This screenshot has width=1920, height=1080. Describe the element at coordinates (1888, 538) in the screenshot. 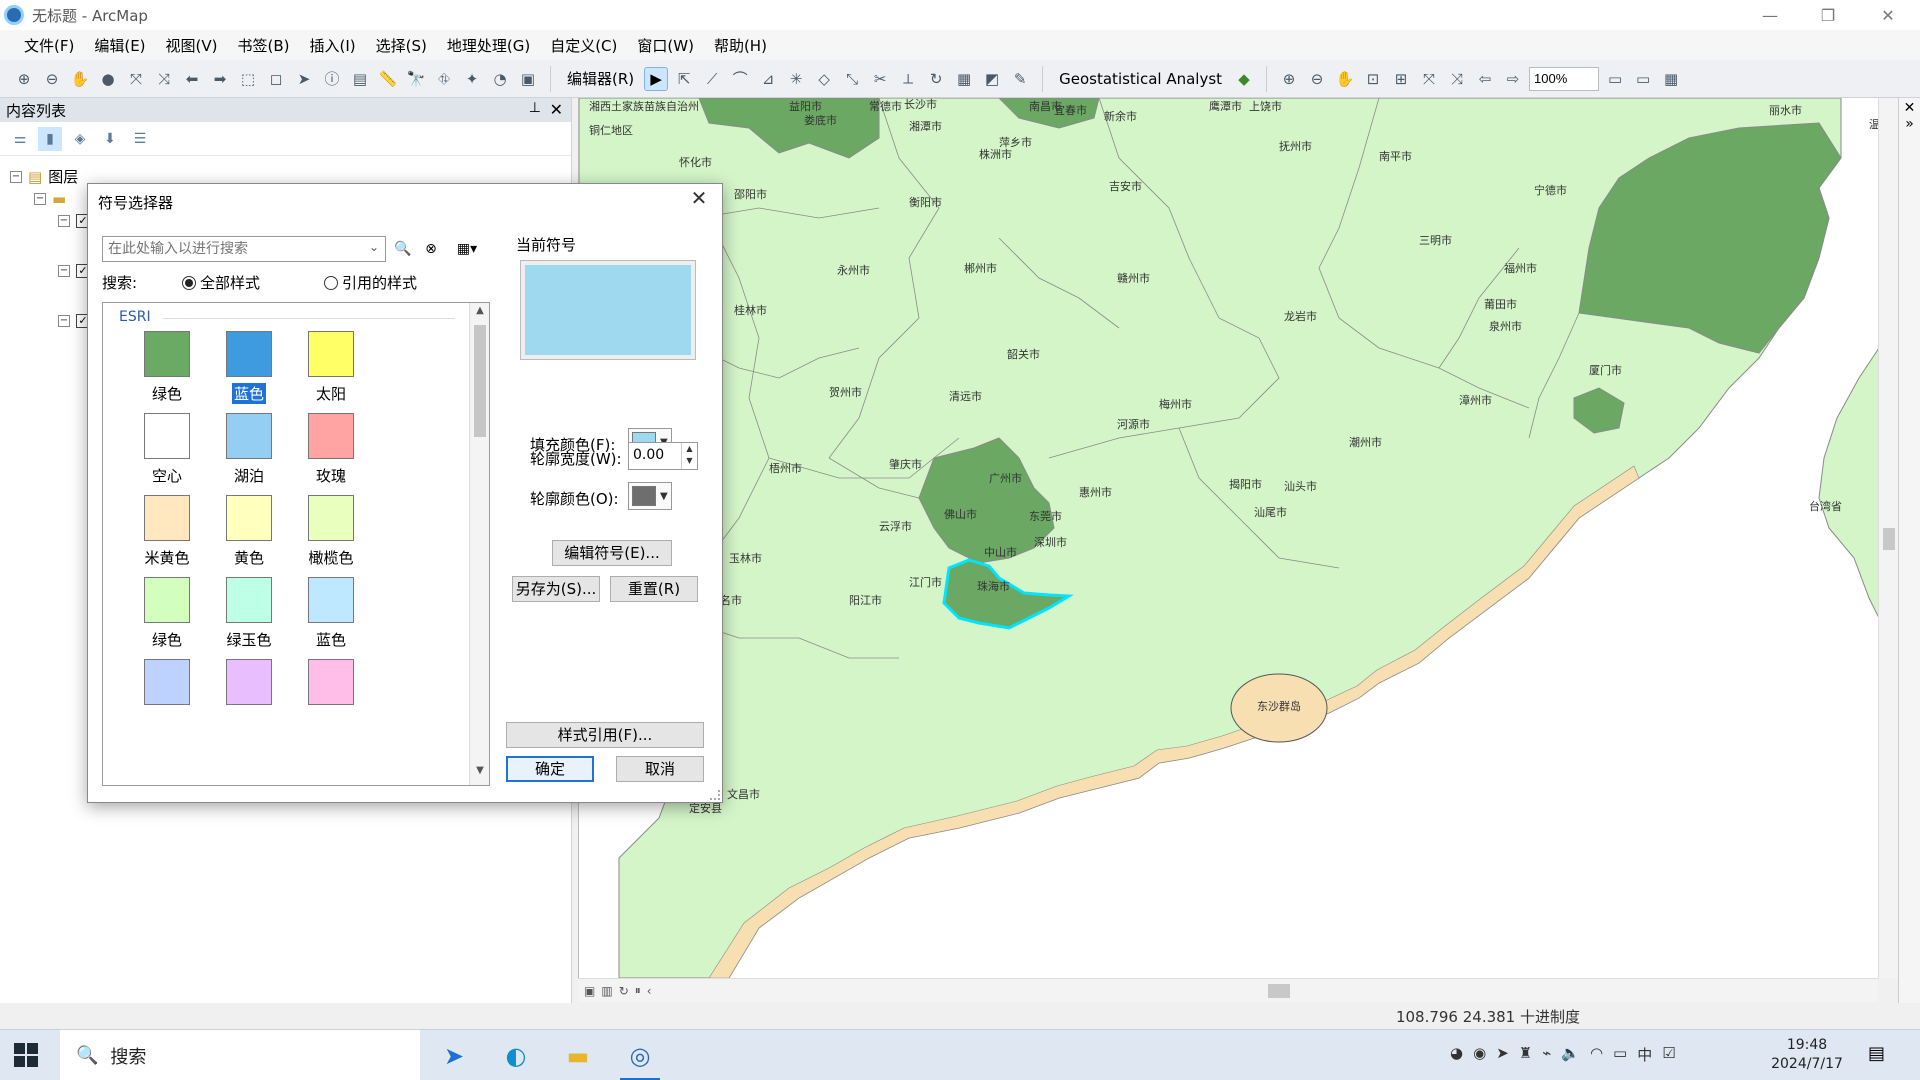

I see `map-vertical-scrollbar` at that location.